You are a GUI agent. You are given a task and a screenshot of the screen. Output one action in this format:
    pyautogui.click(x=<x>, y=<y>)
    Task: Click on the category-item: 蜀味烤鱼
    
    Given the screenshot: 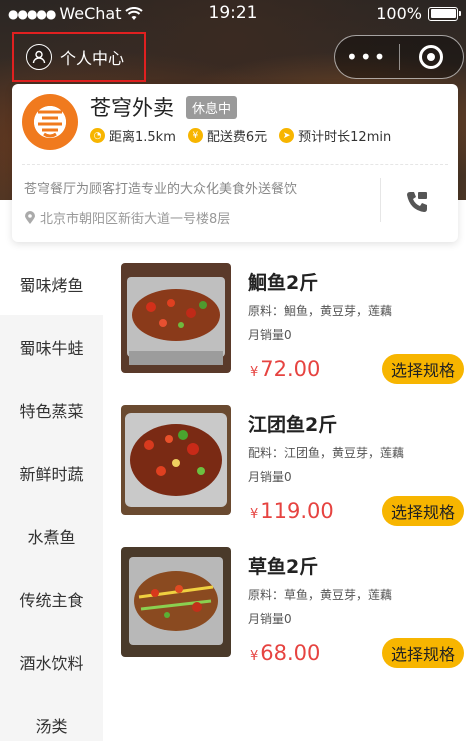 What is the action you would take?
    pyautogui.click(x=51, y=283)
    